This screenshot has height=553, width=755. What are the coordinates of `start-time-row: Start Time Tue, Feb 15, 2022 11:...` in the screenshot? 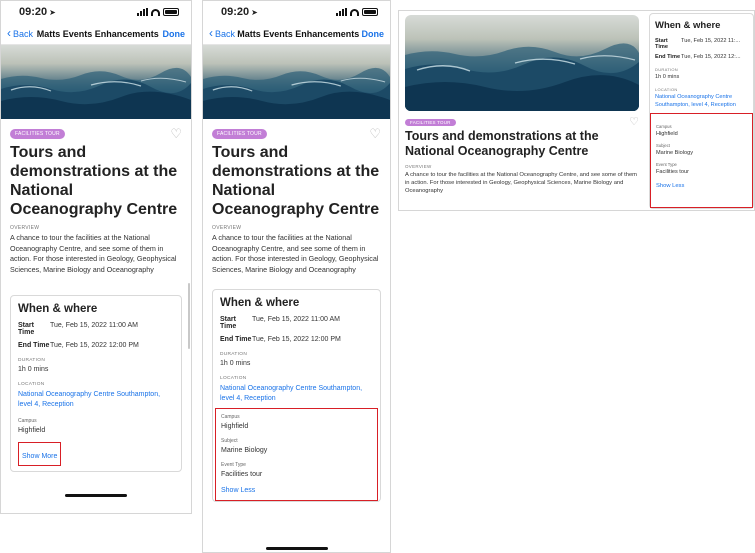 It's located at (698, 44).